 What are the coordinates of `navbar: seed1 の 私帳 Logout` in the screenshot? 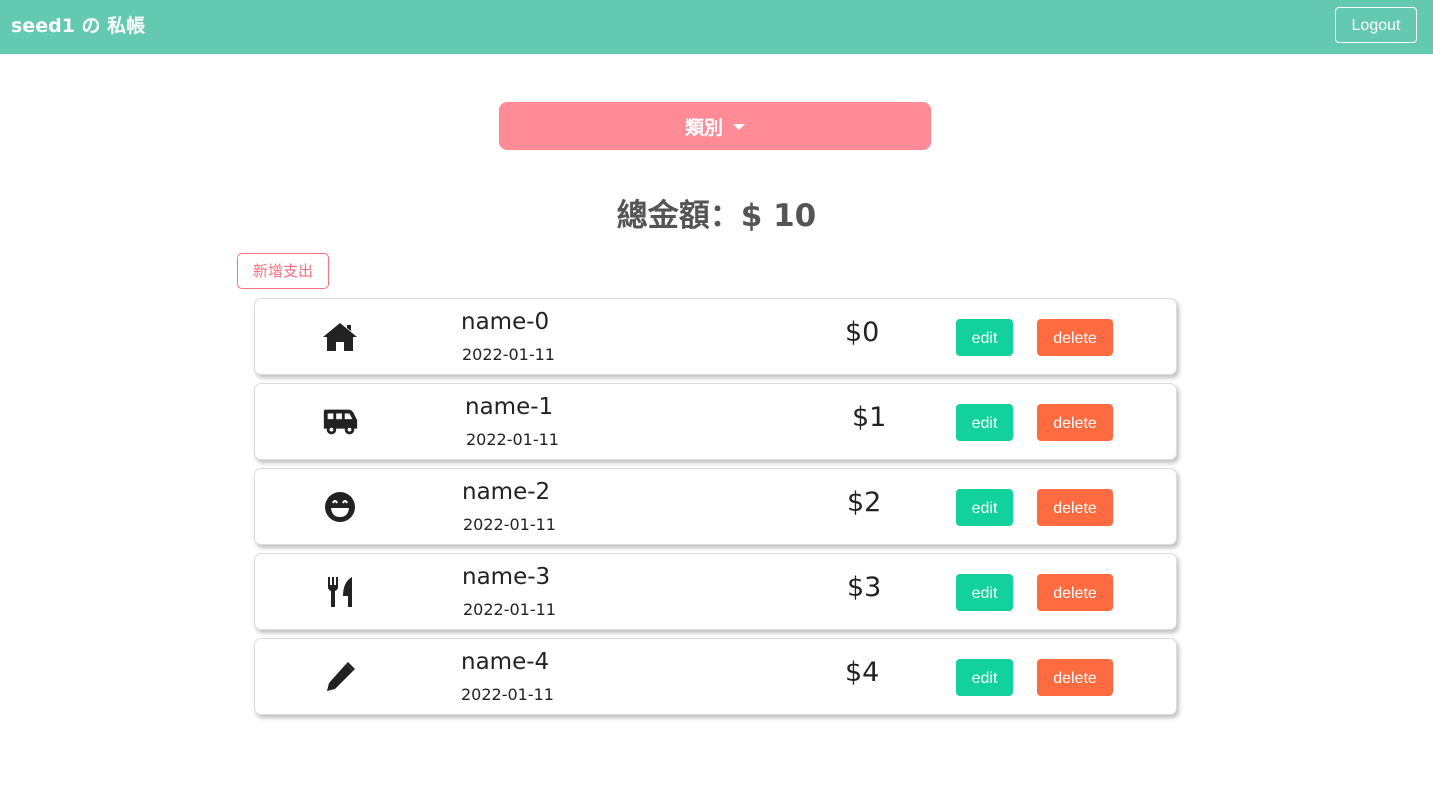 It's located at (716, 27).